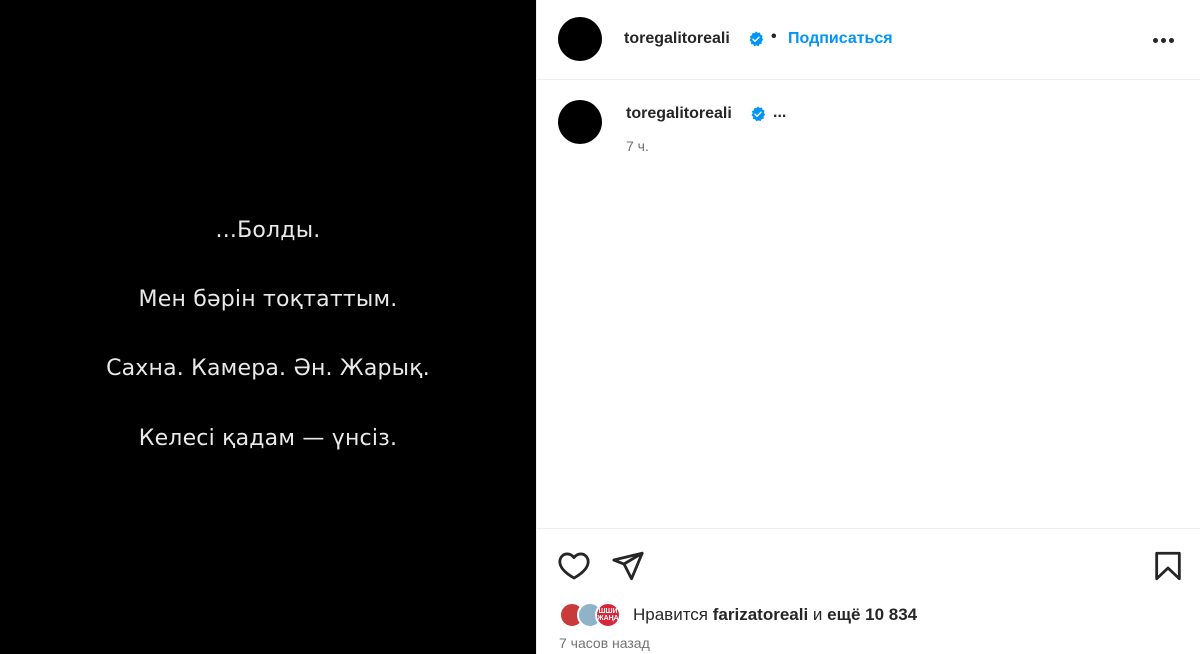 This screenshot has height=654, width=1200. I want to click on more-options-icon, so click(1163, 40).